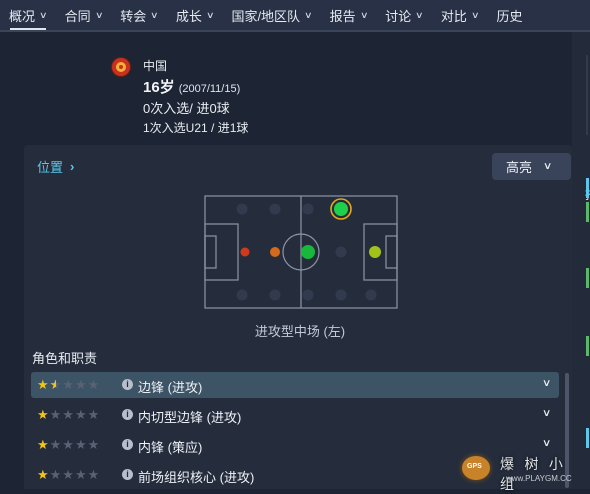 Image resolution: width=590 pixels, height=494 pixels. Describe the element at coordinates (295, 385) in the screenshot. I see `role-row: ★★★★★ i 边锋 (进攻) ∨` at that location.